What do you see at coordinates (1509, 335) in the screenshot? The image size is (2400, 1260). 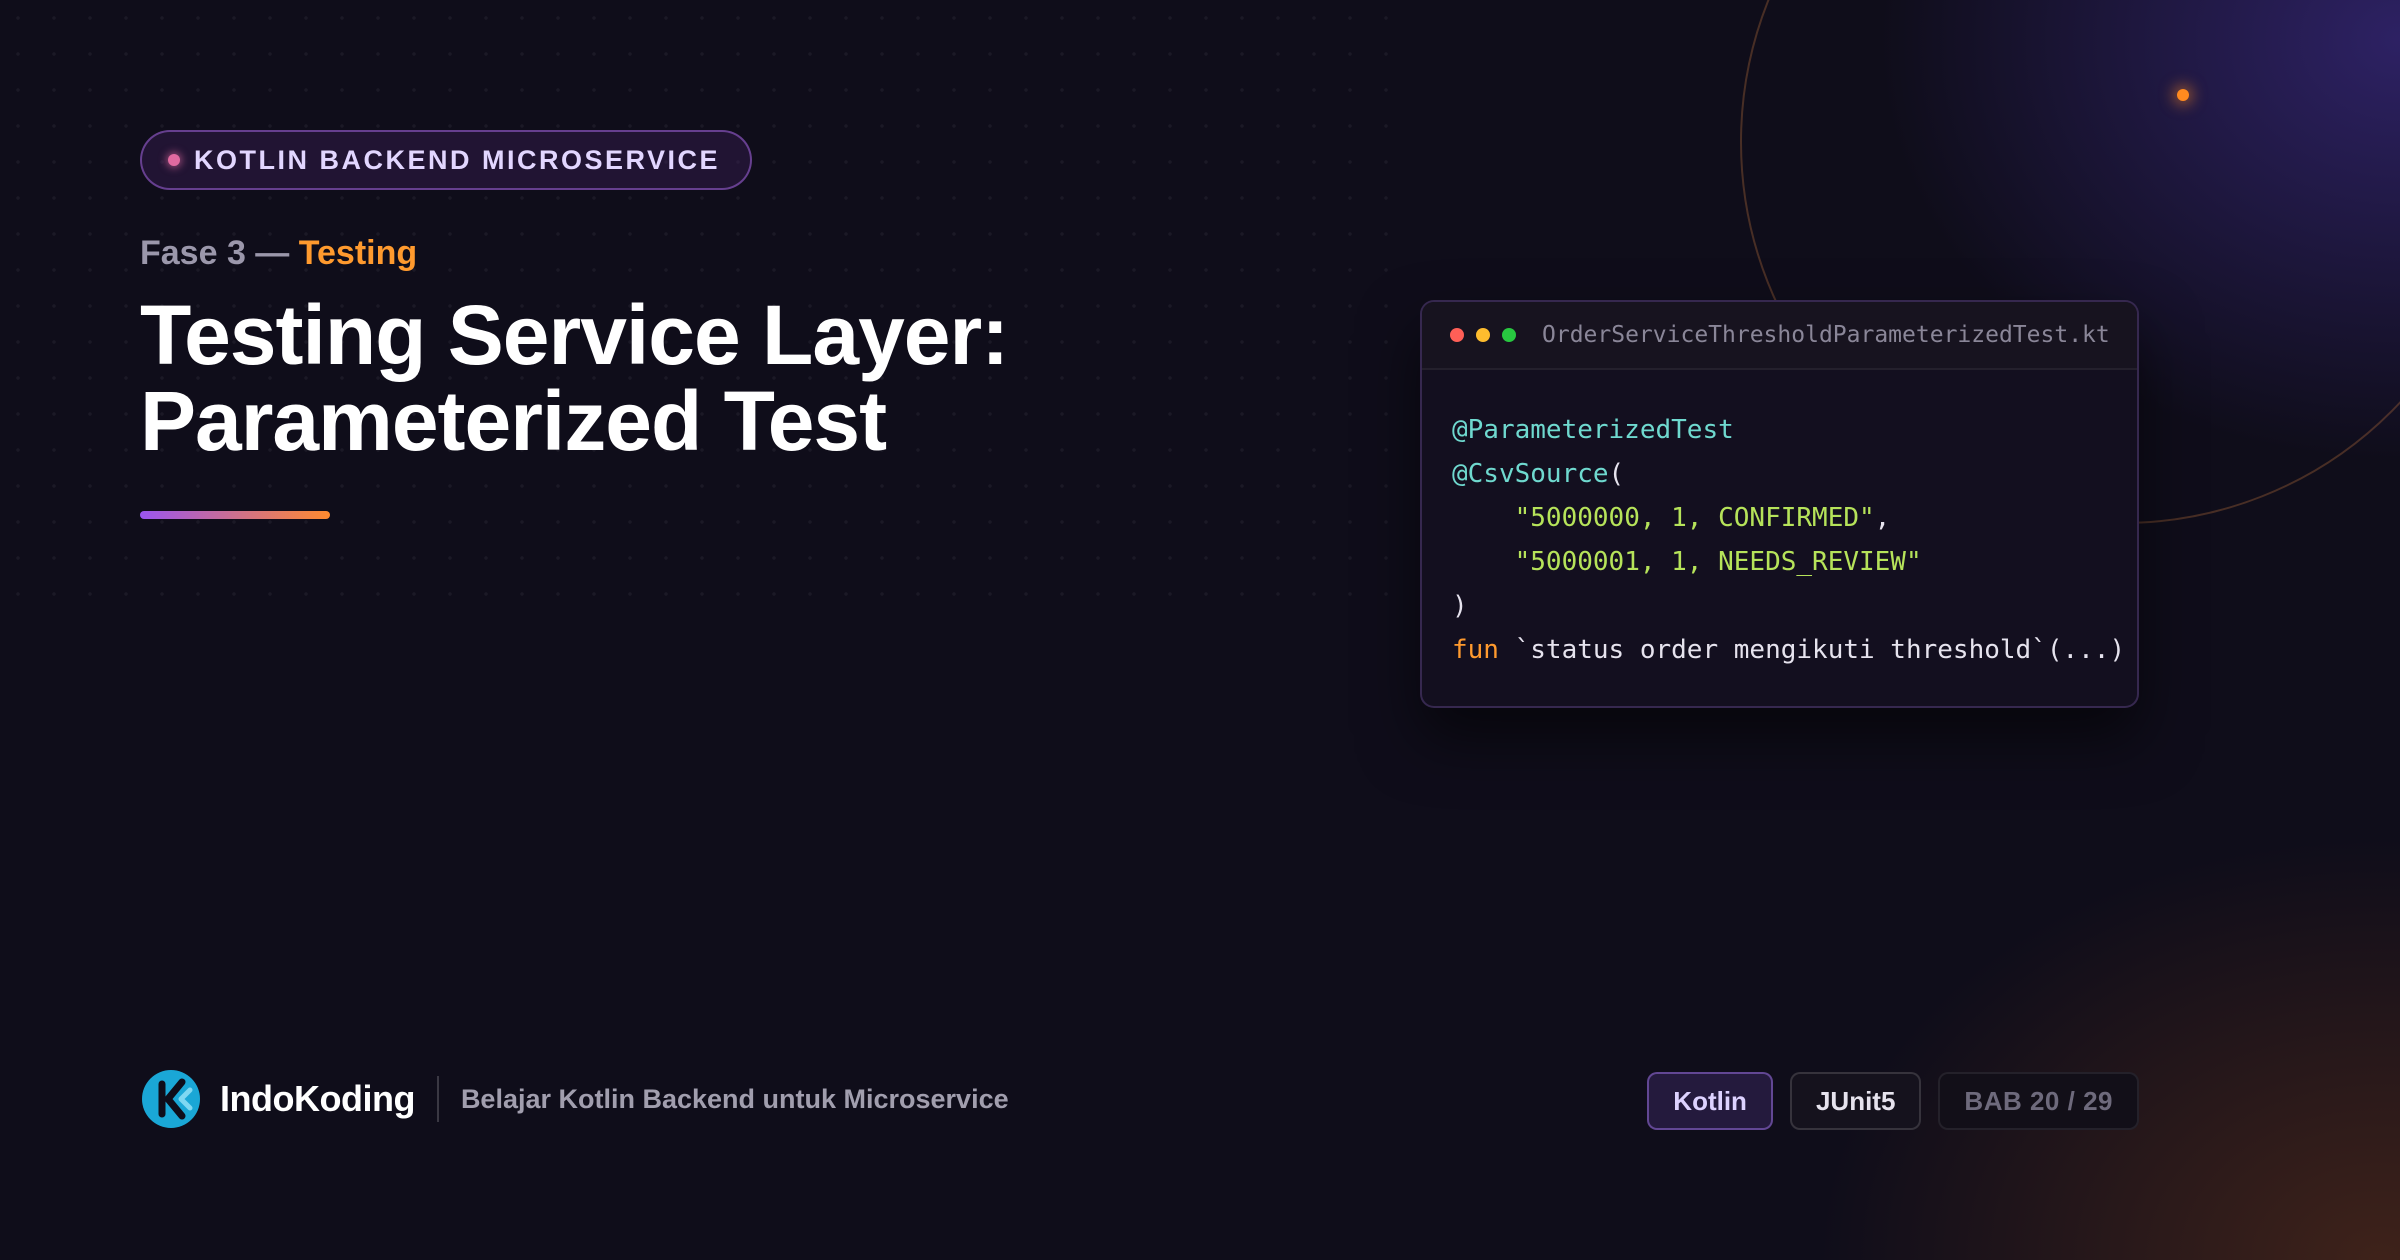 I see `maximize-dot-icon` at bounding box center [1509, 335].